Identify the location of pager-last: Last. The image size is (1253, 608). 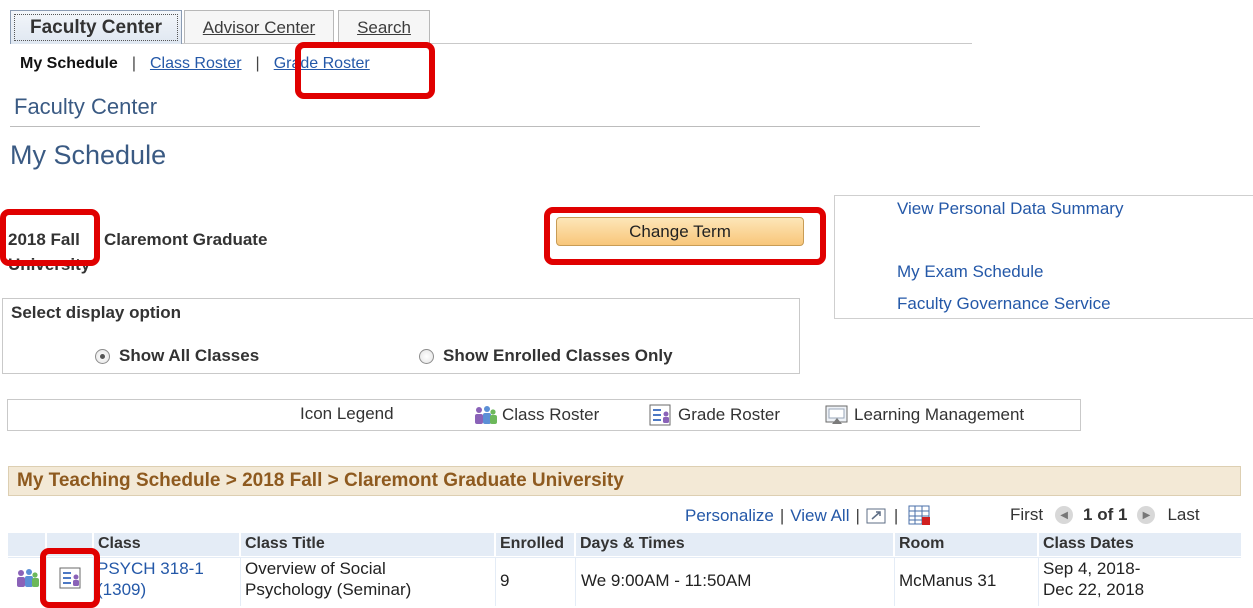
(1183, 515).